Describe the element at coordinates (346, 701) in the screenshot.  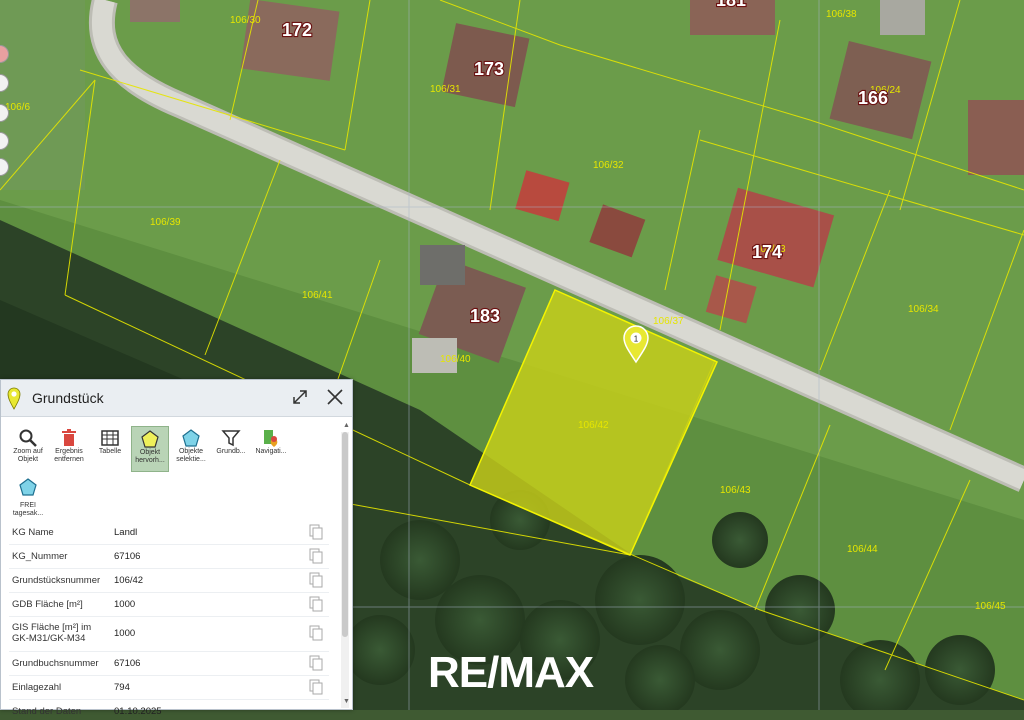
I see `scroll-down-arrow-icon: ▼` at that location.